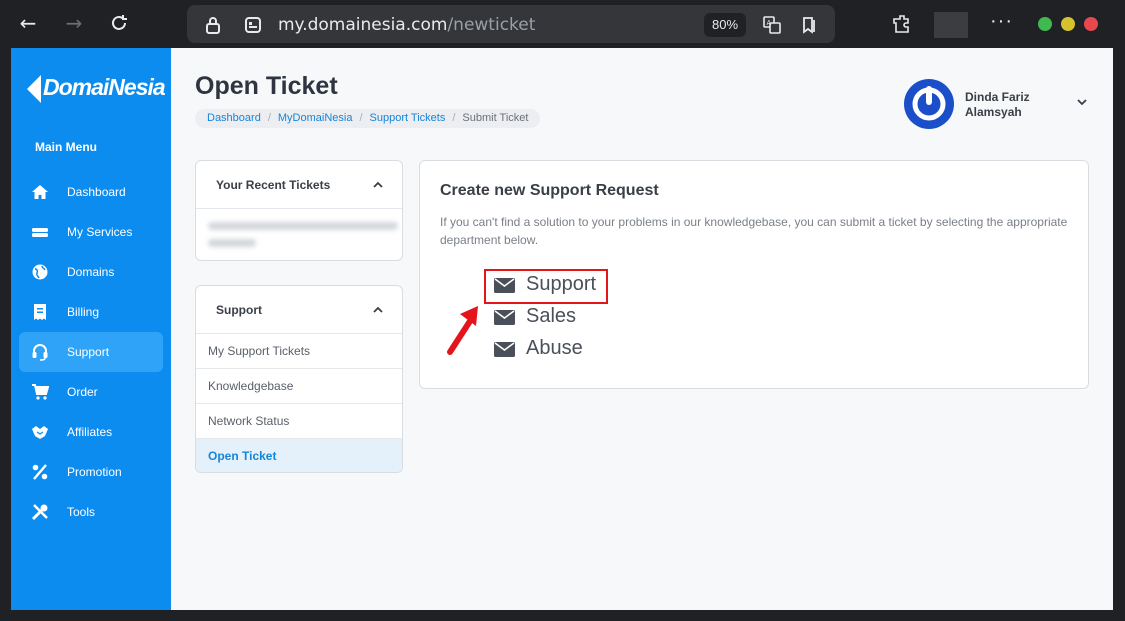 The width and height of the screenshot is (1125, 621). Describe the element at coordinates (951, 25) in the screenshot. I see `profile-extension-box` at that location.